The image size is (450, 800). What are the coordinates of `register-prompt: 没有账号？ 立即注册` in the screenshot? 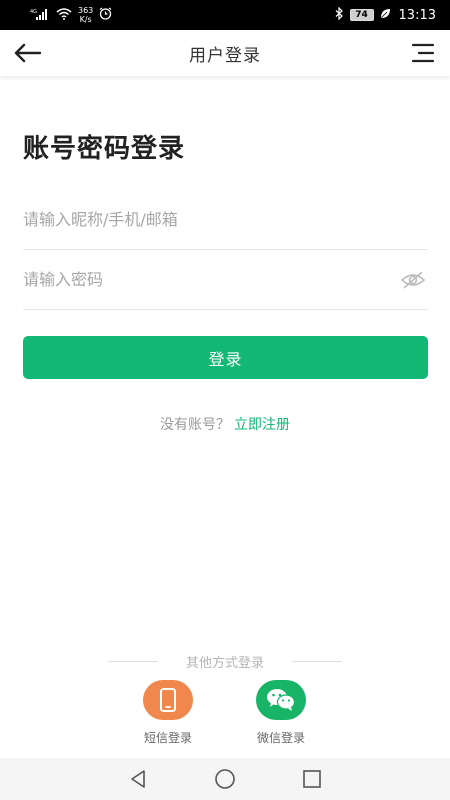 It's located at (225, 424).